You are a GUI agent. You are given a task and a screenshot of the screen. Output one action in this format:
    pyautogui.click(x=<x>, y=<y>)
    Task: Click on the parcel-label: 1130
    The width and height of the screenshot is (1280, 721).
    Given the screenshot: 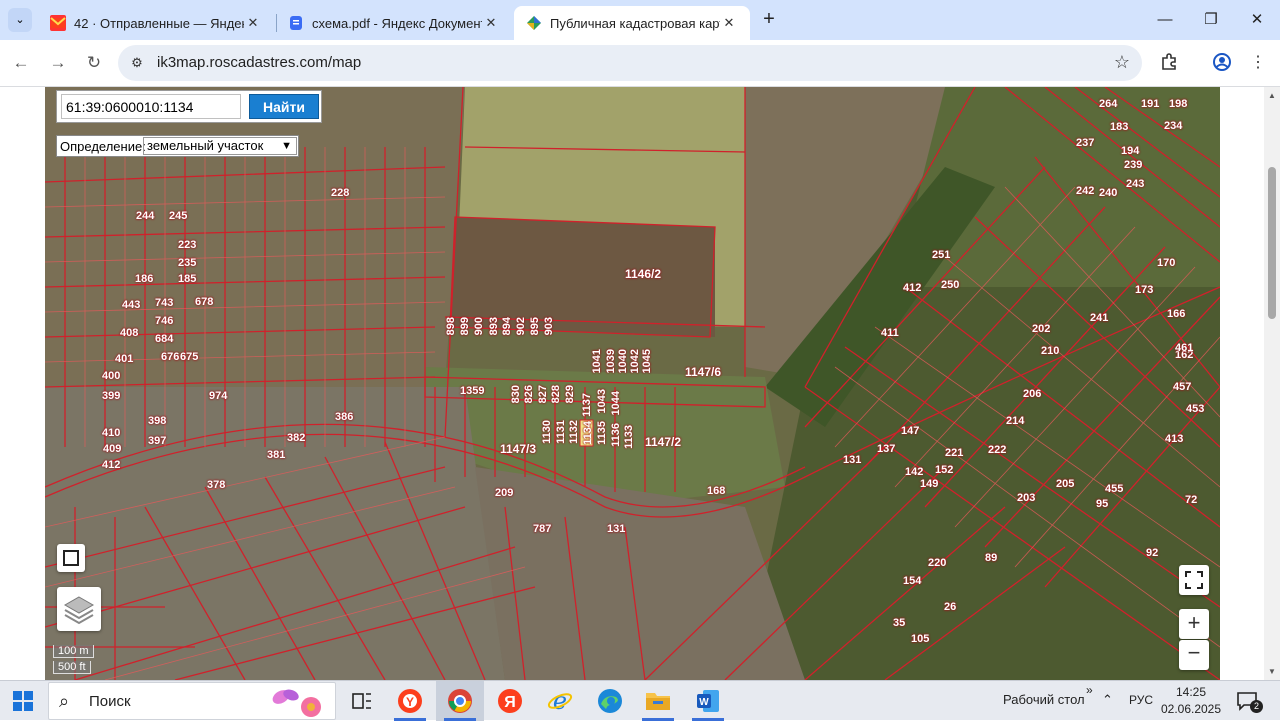 What is the action you would take?
    pyautogui.click(x=547, y=432)
    